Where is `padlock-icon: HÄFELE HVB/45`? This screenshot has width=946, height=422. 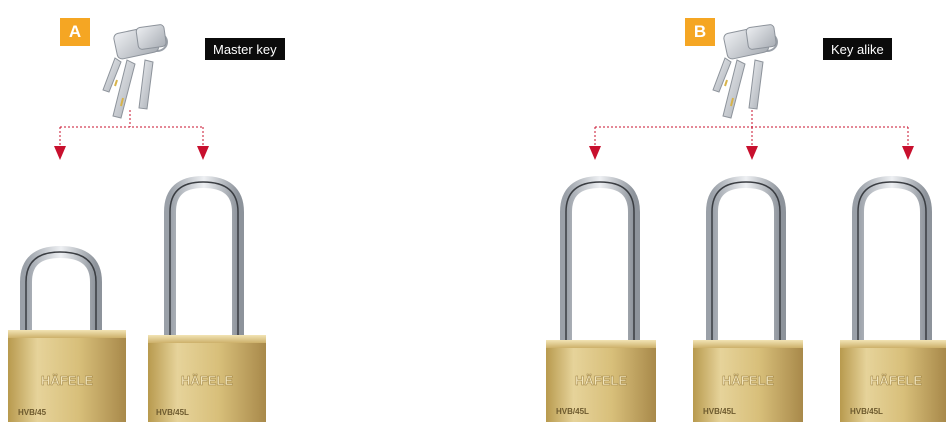
padlock-icon: HÄFELE HVB/45 is located at coordinates (67, 333).